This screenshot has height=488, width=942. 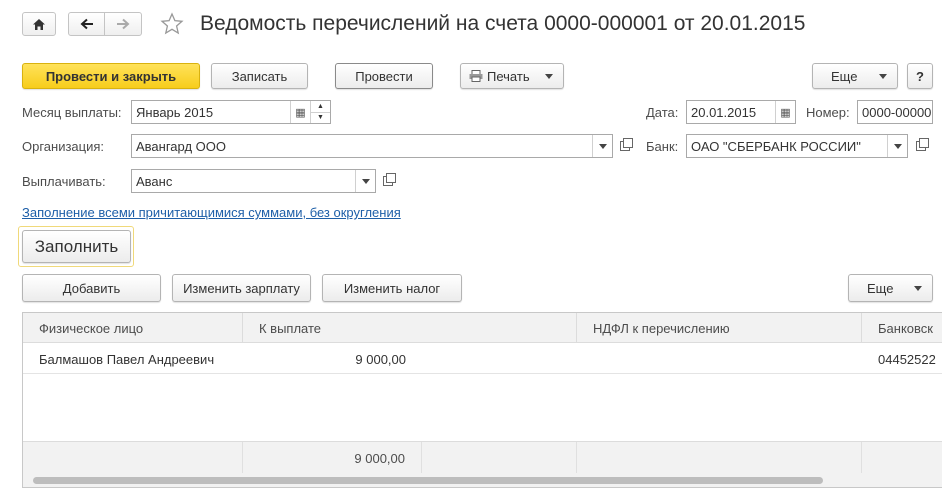 I want to click on bank-field: ОАО "СБЕРБАНК РОССИИ", so click(x=797, y=146).